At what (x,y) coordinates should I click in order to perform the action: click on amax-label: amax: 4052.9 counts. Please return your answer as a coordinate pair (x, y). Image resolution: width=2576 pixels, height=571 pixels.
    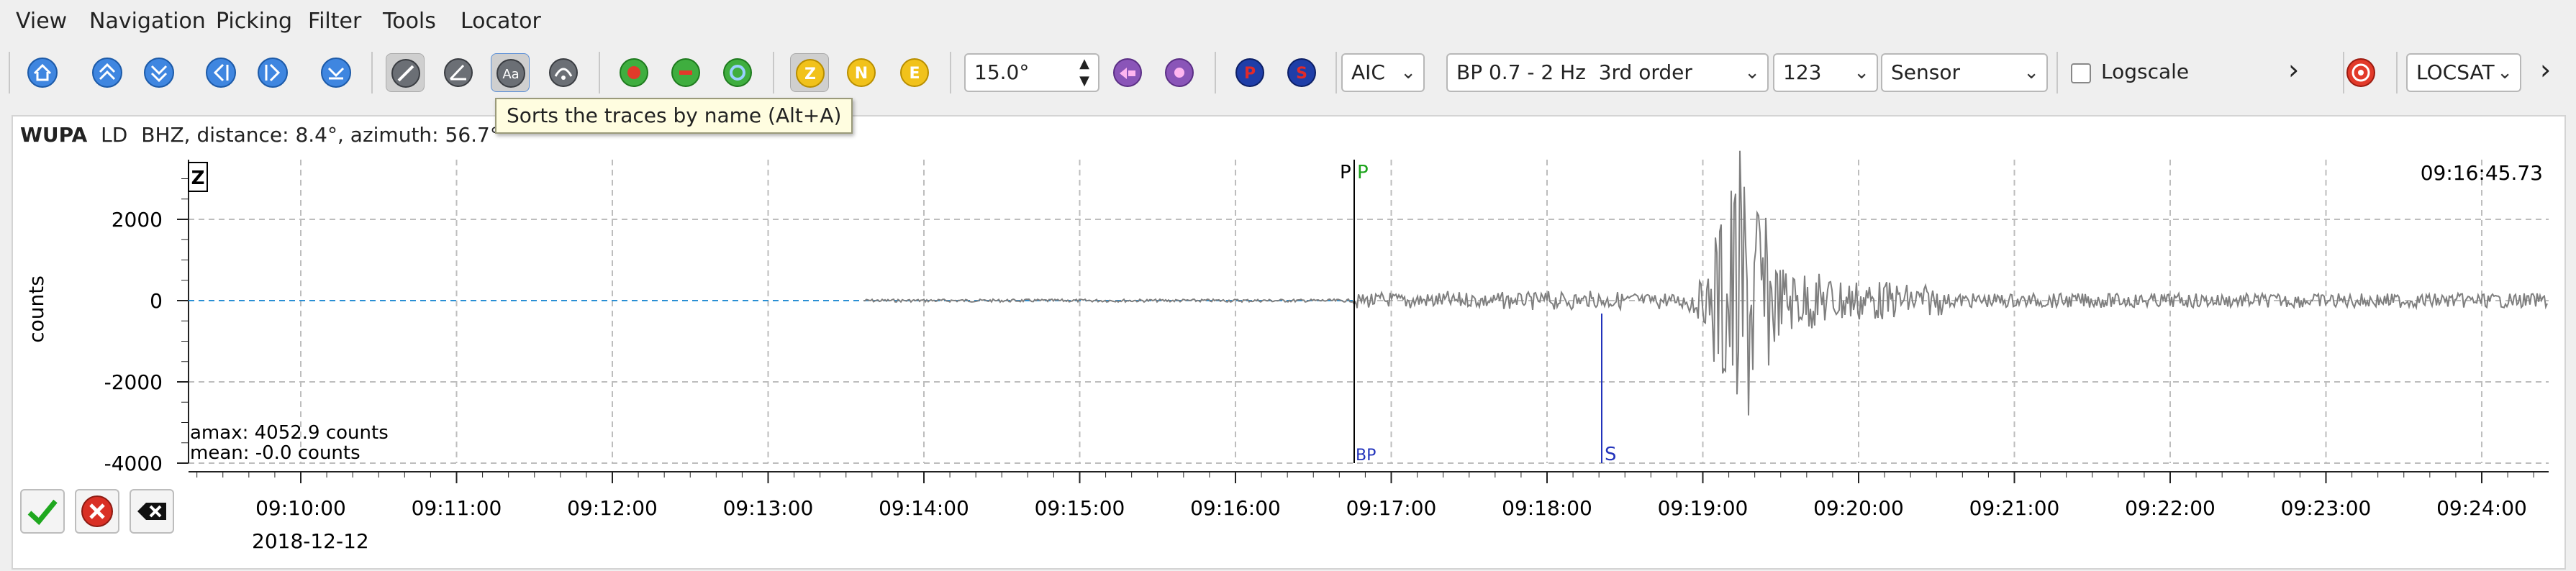
    Looking at the image, I should click on (289, 433).